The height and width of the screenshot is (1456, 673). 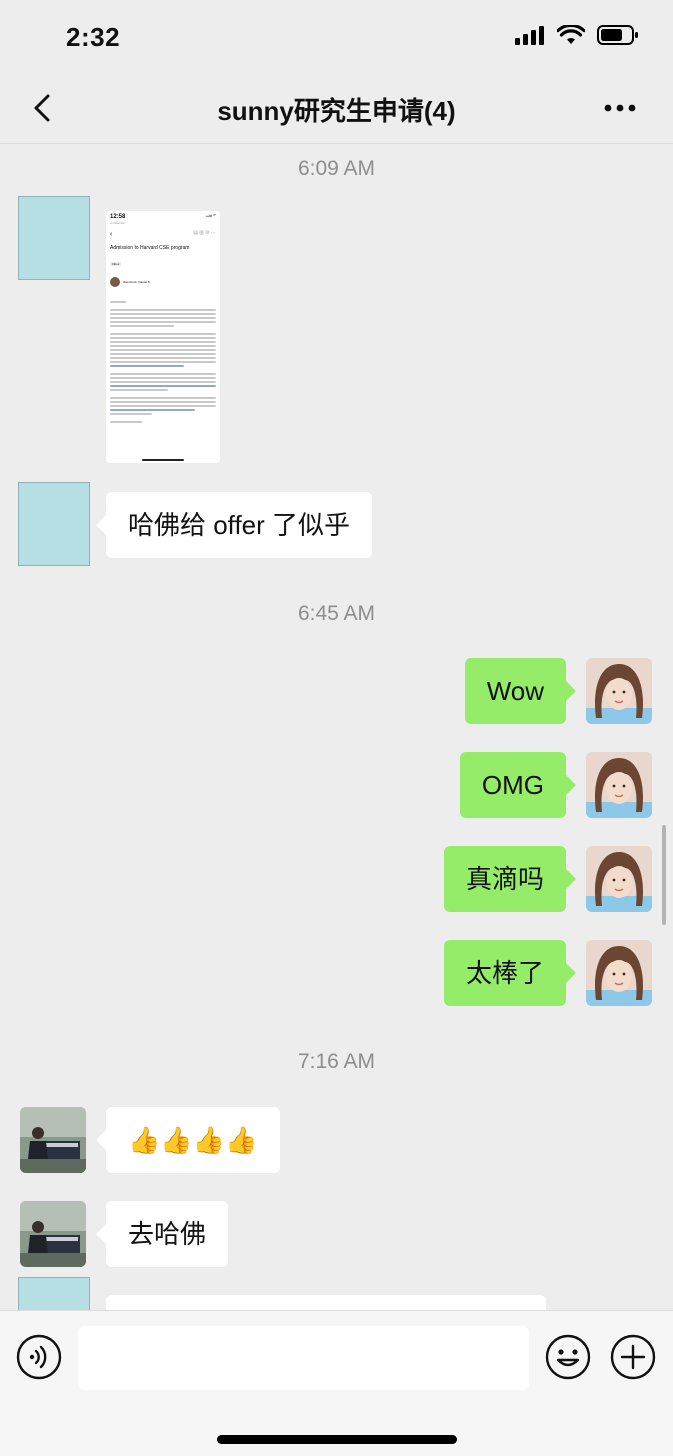 What do you see at coordinates (150, 248) in the screenshot?
I see `shot-subject: Admission to Harvard CSE program` at bounding box center [150, 248].